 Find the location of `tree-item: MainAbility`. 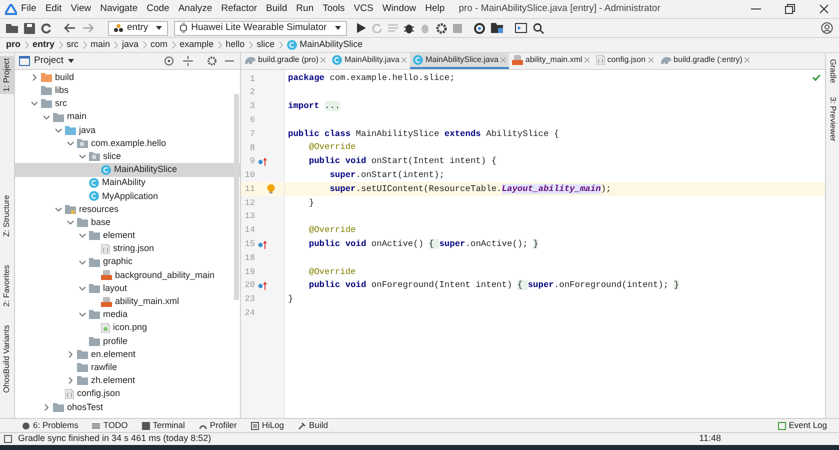

tree-item: MainAbility is located at coordinates (127, 183).